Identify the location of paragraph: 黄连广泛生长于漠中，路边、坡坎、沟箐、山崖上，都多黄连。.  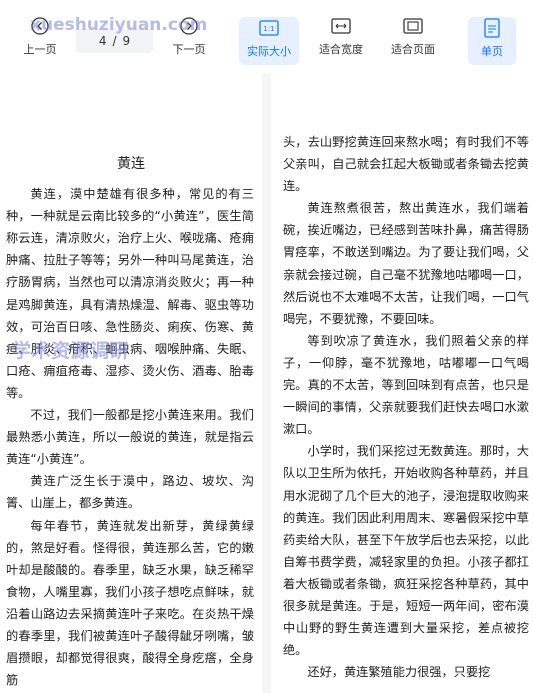
(130, 492).